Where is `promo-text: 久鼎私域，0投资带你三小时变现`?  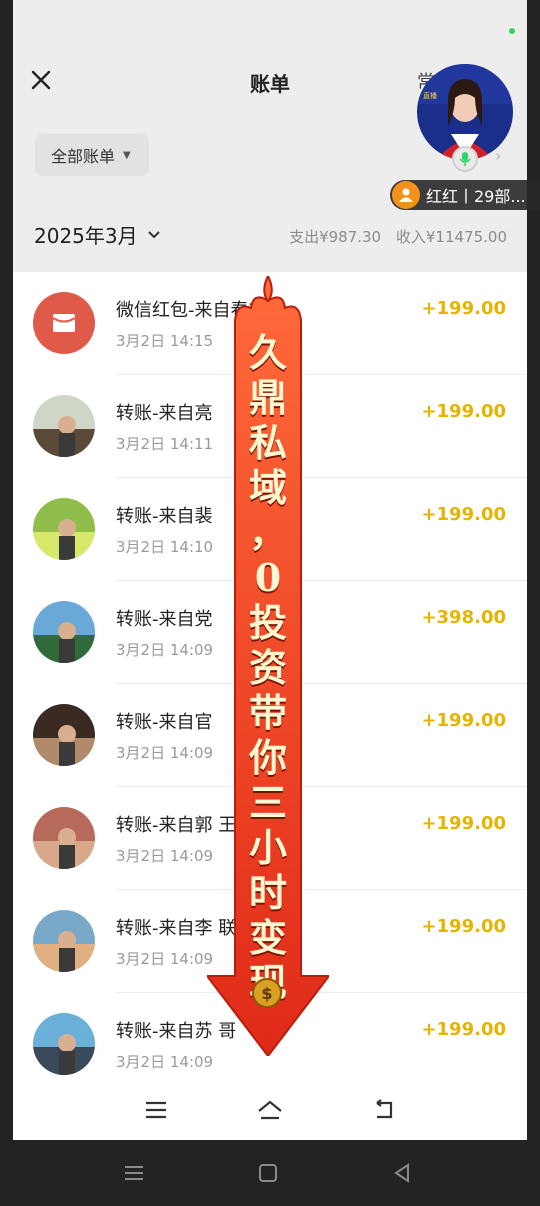
promo-text: 久鼎私域，0投资带你三小时变现 is located at coordinates (268, 667).